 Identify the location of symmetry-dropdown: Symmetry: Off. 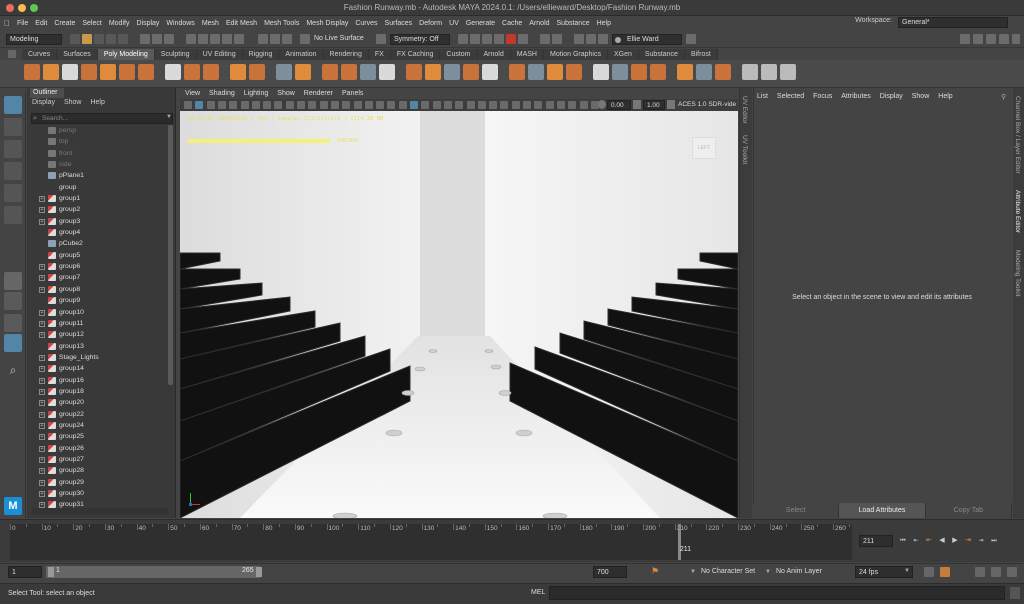
(420, 39).